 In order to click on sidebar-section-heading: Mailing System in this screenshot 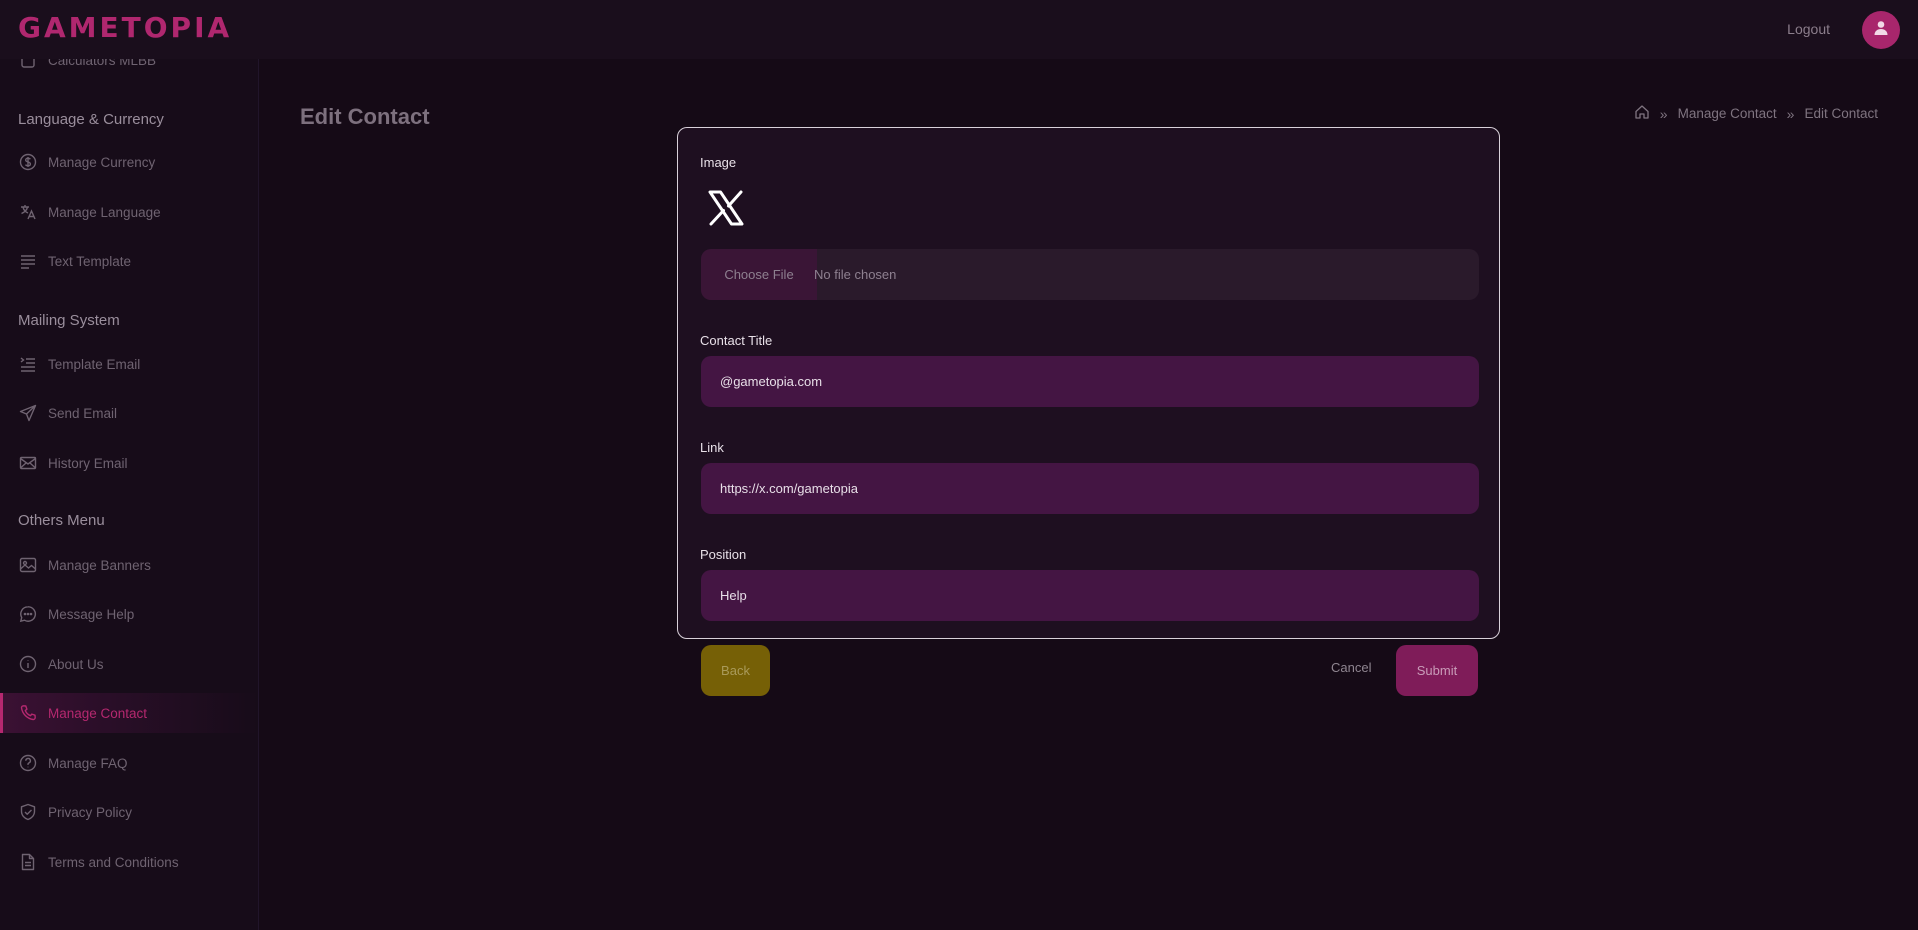, I will do `click(69, 320)`.